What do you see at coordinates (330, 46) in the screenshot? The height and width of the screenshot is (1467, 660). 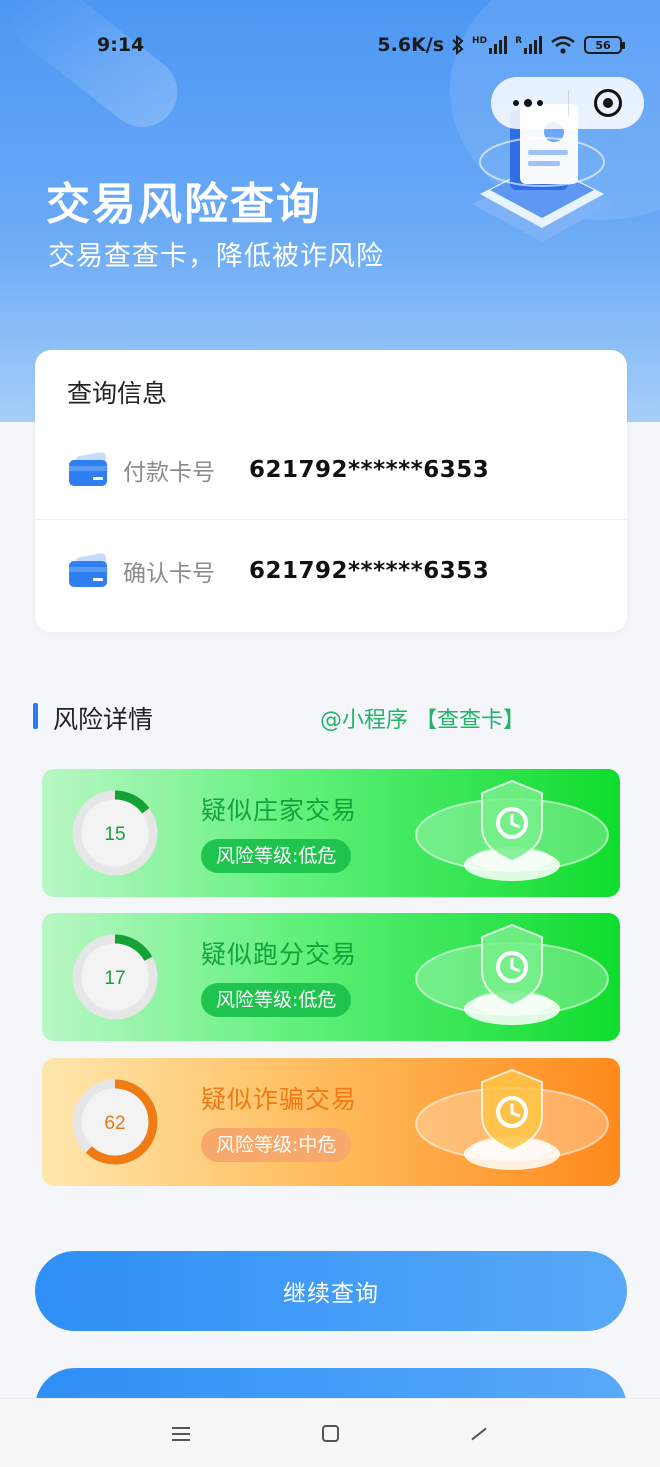 I see `status-bar: 9:14 5.6K/s HD R 56` at bounding box center [330, 46].